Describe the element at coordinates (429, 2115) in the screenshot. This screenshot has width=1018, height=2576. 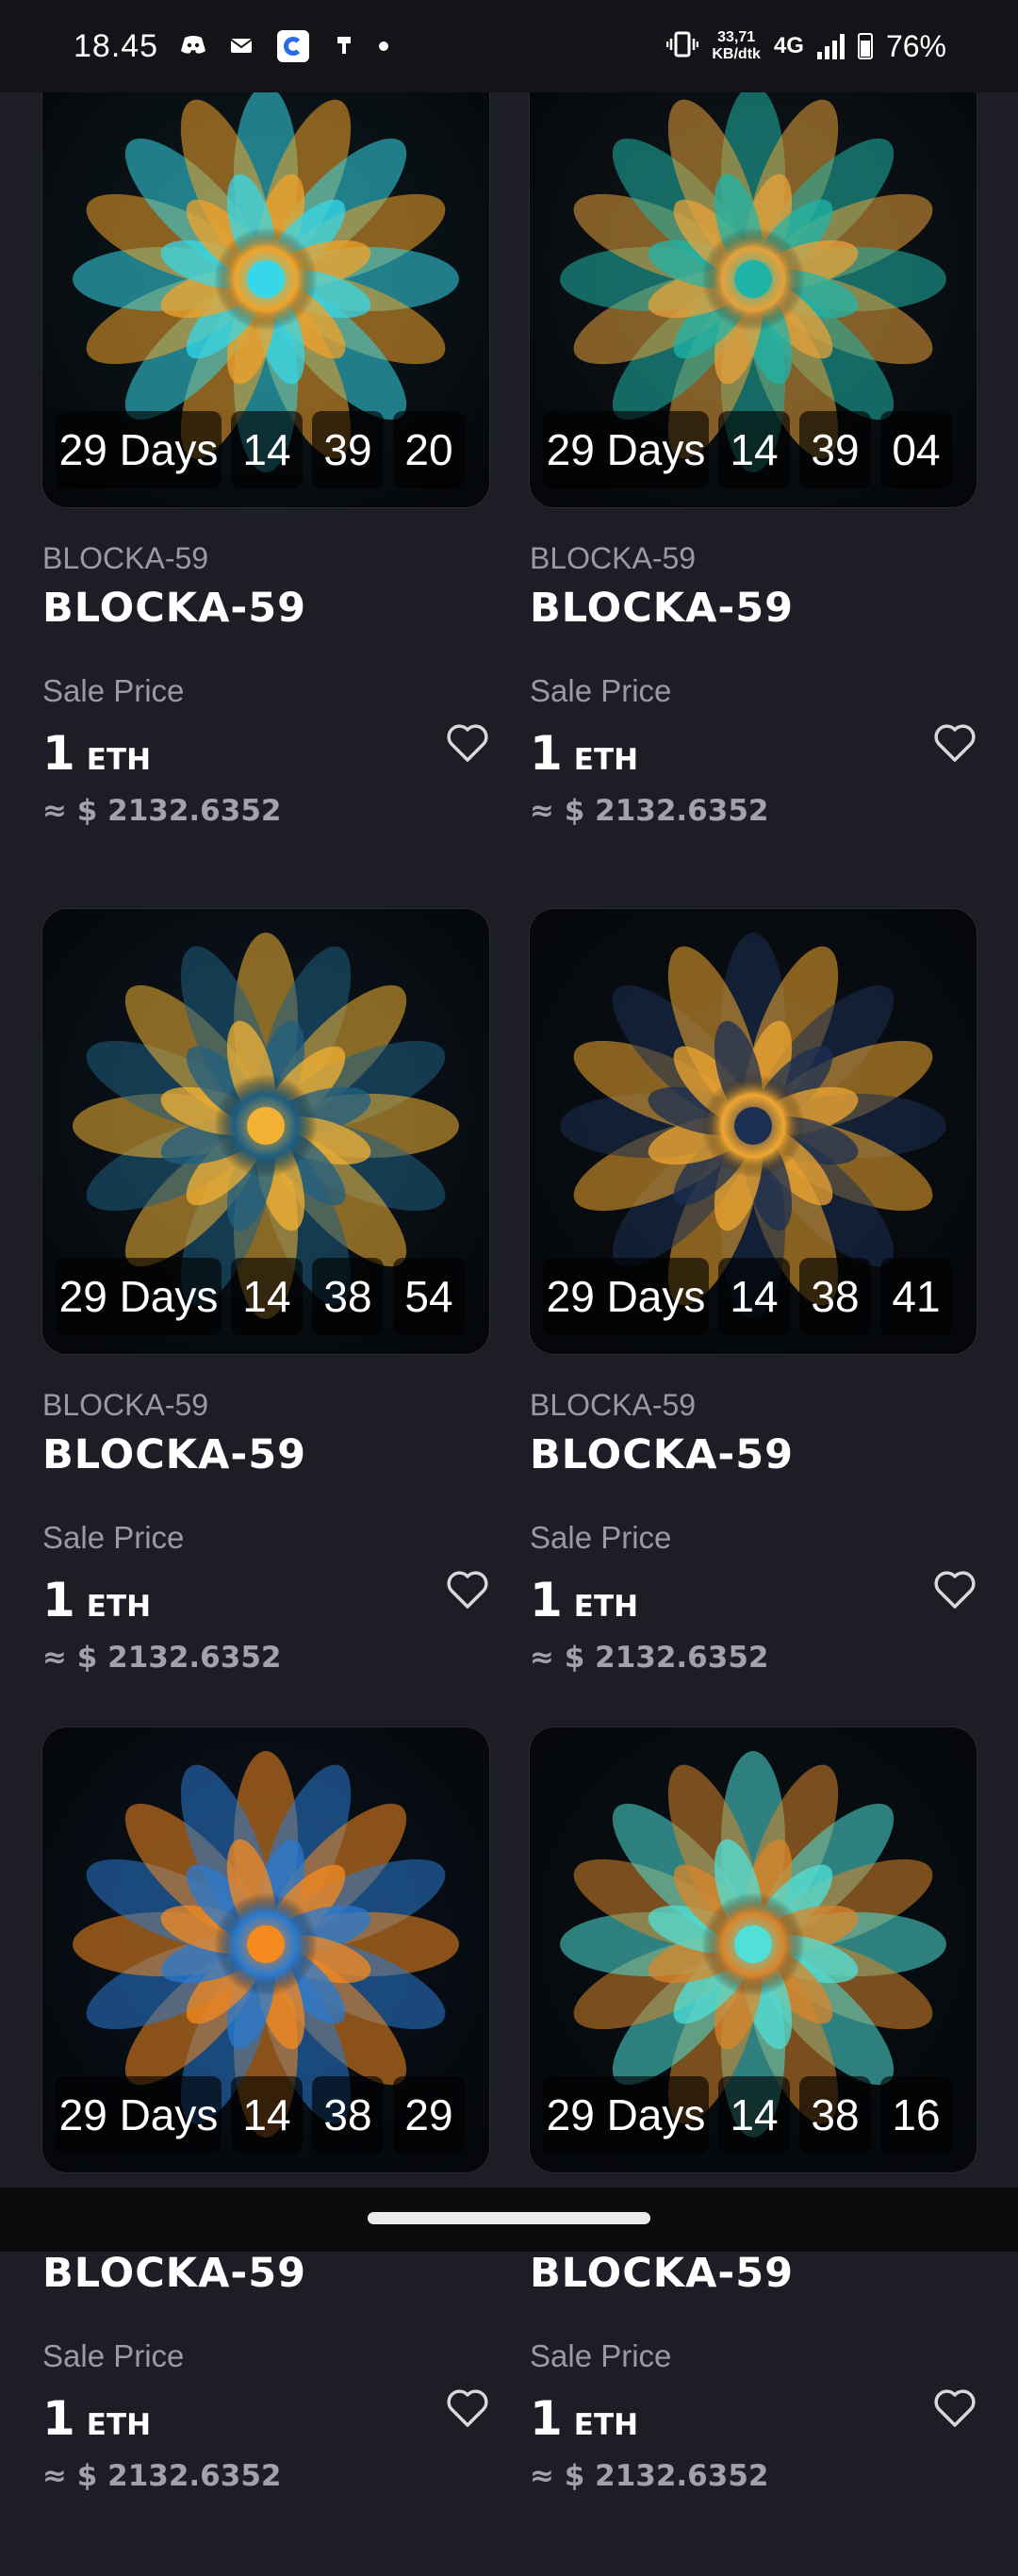
I see `countdown-seconds: 29` at that location.